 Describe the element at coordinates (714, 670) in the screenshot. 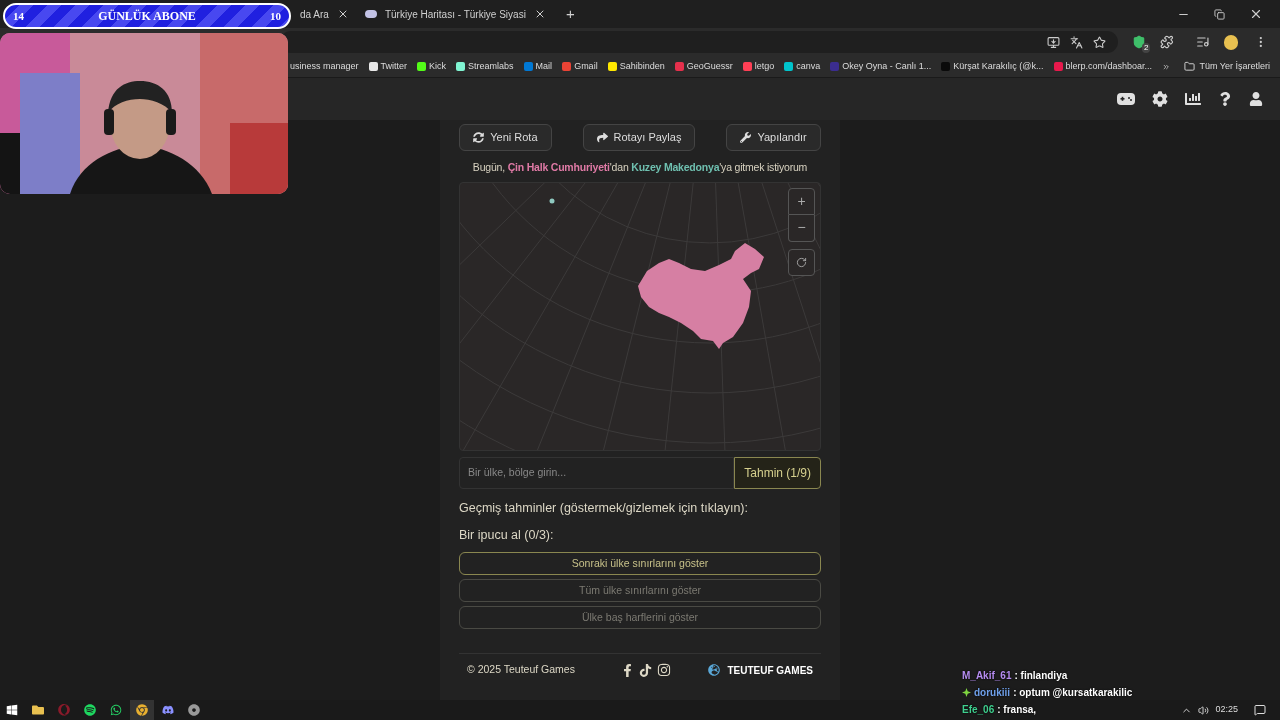

I see `globe-icon` at that location.